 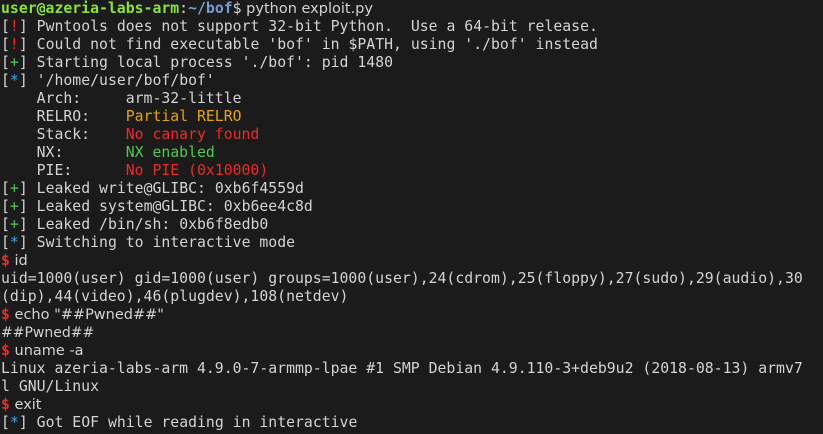 What do you see at coordinates (46, 351) in the screenshot?
I see `session-command: uname -a` at bounding box center [46, 351].